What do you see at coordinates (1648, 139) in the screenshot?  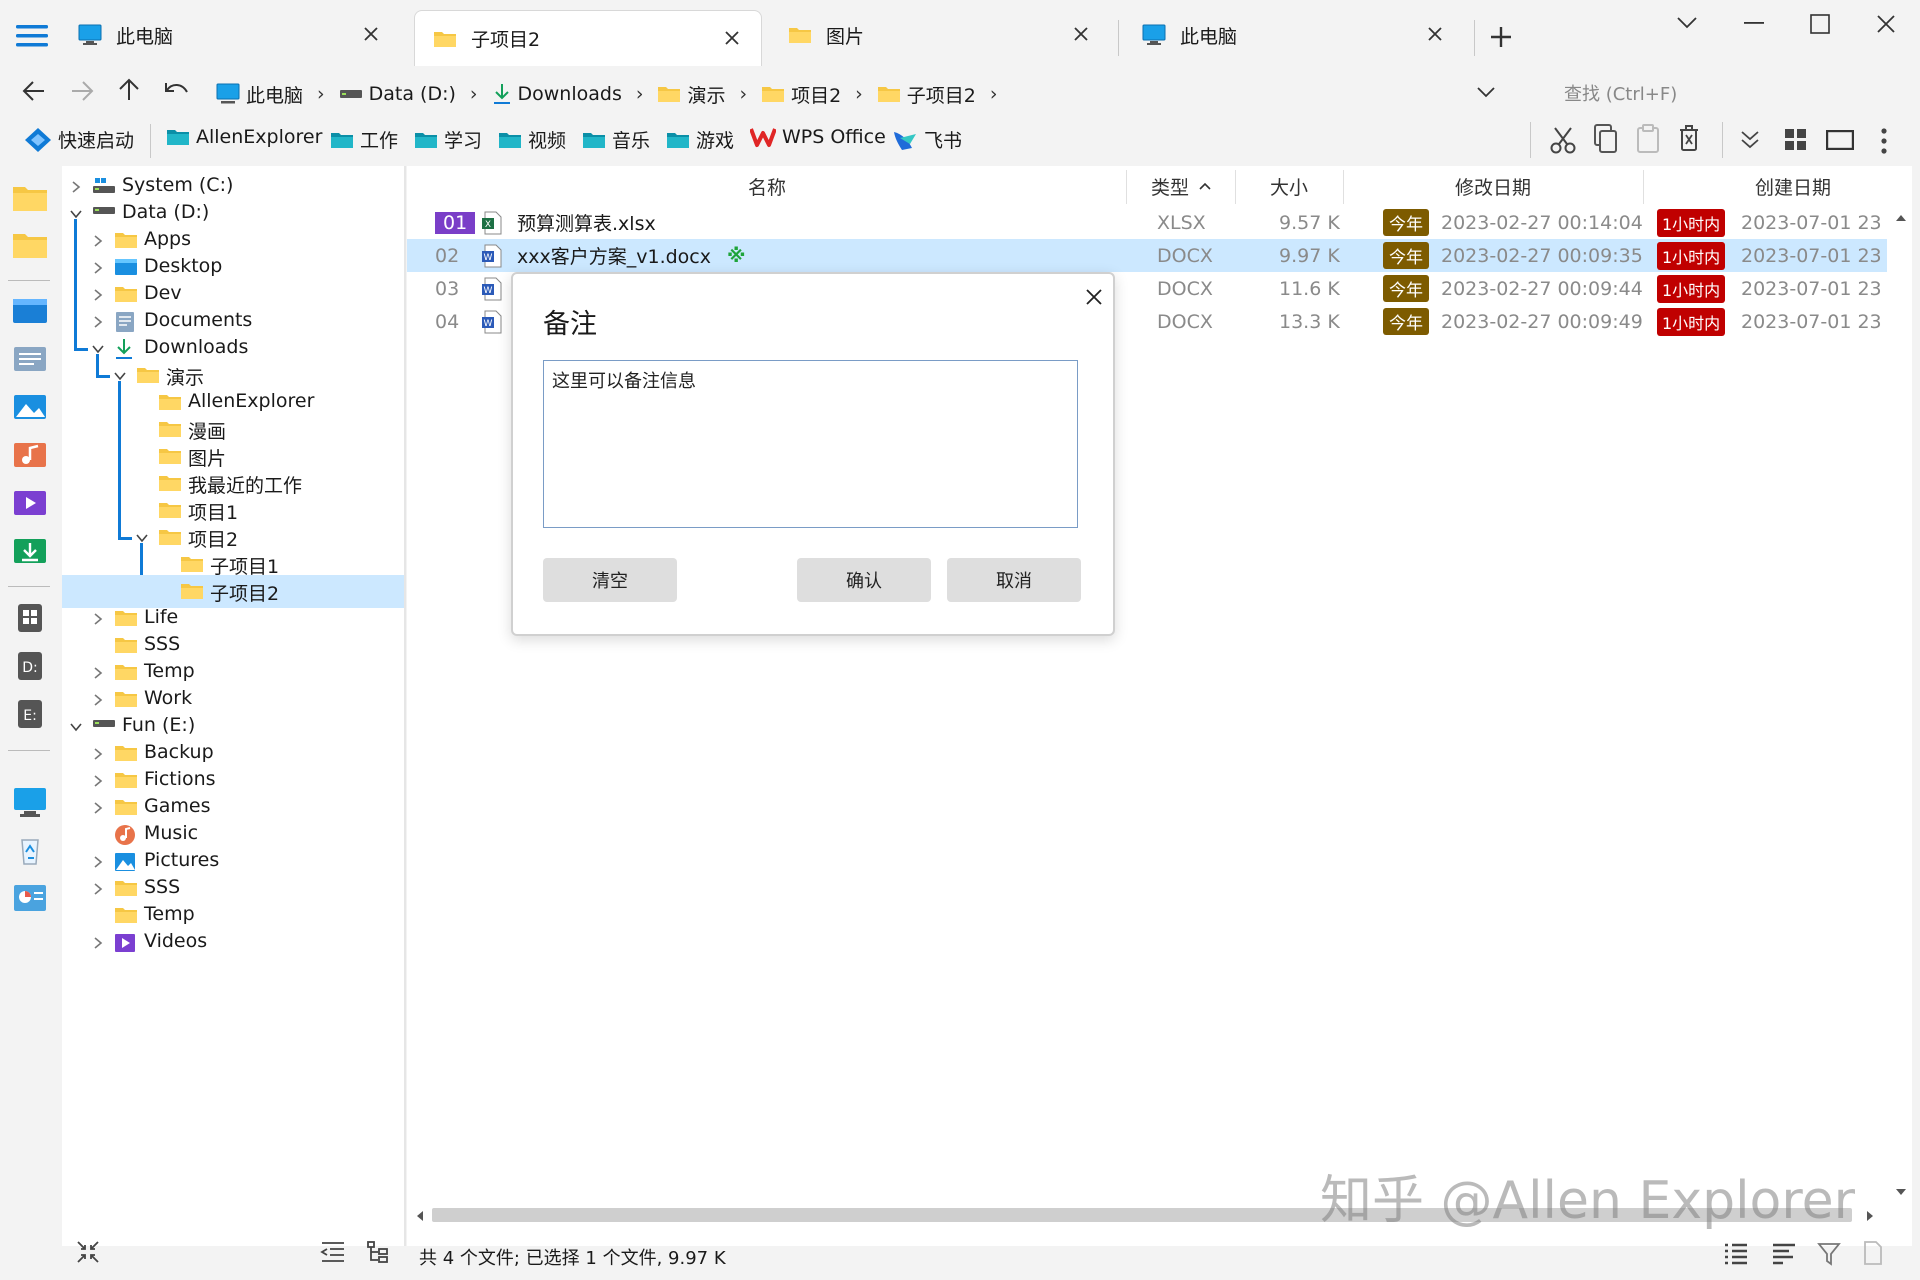 I see `paste-icon` at bounding box center [1648, 139].